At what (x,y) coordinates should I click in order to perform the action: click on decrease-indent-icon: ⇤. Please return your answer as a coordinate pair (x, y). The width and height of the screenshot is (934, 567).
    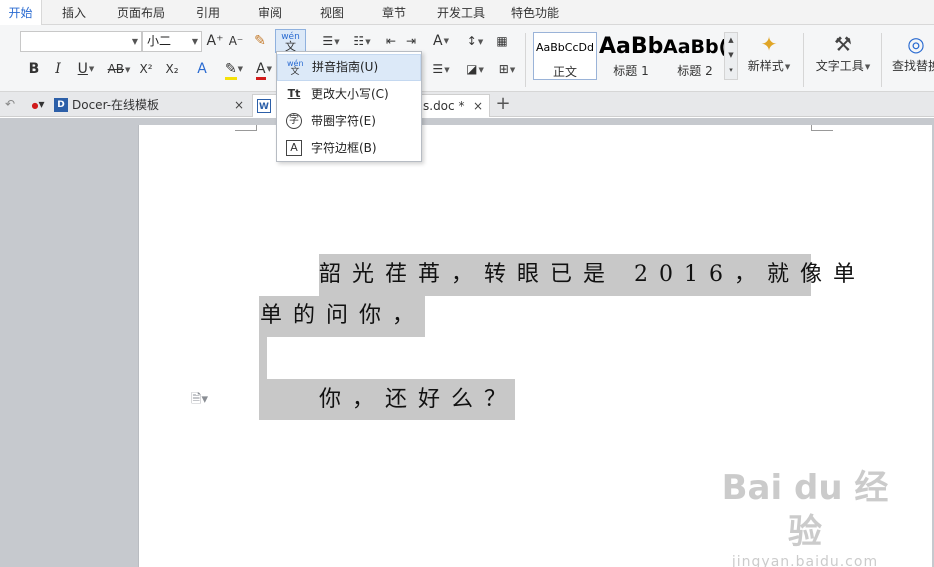
    Looking at the image, I should click on (391, 41).